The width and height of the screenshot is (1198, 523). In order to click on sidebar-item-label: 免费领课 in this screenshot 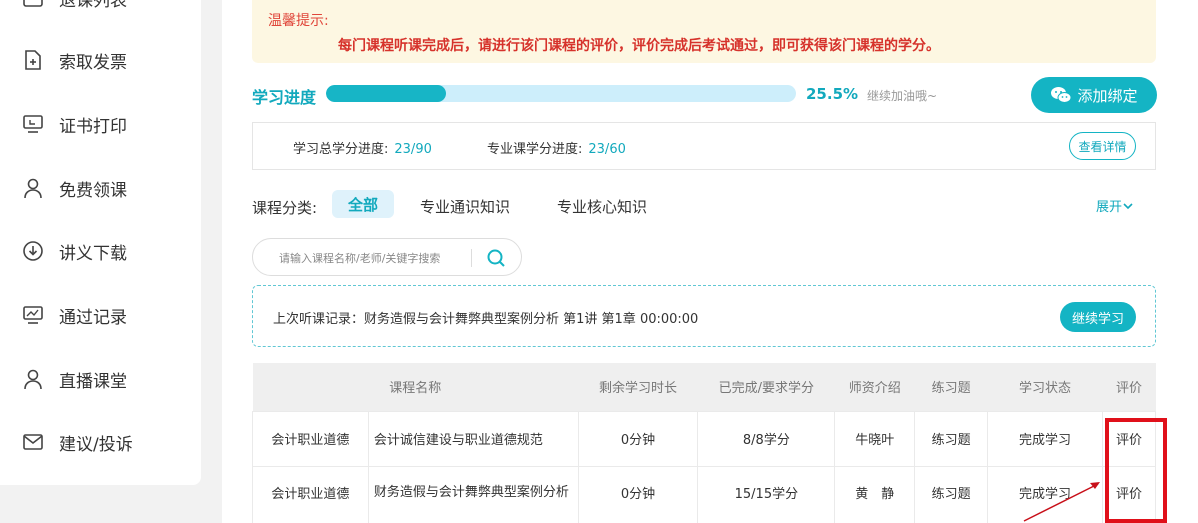, I will do `click(93, 190)`.